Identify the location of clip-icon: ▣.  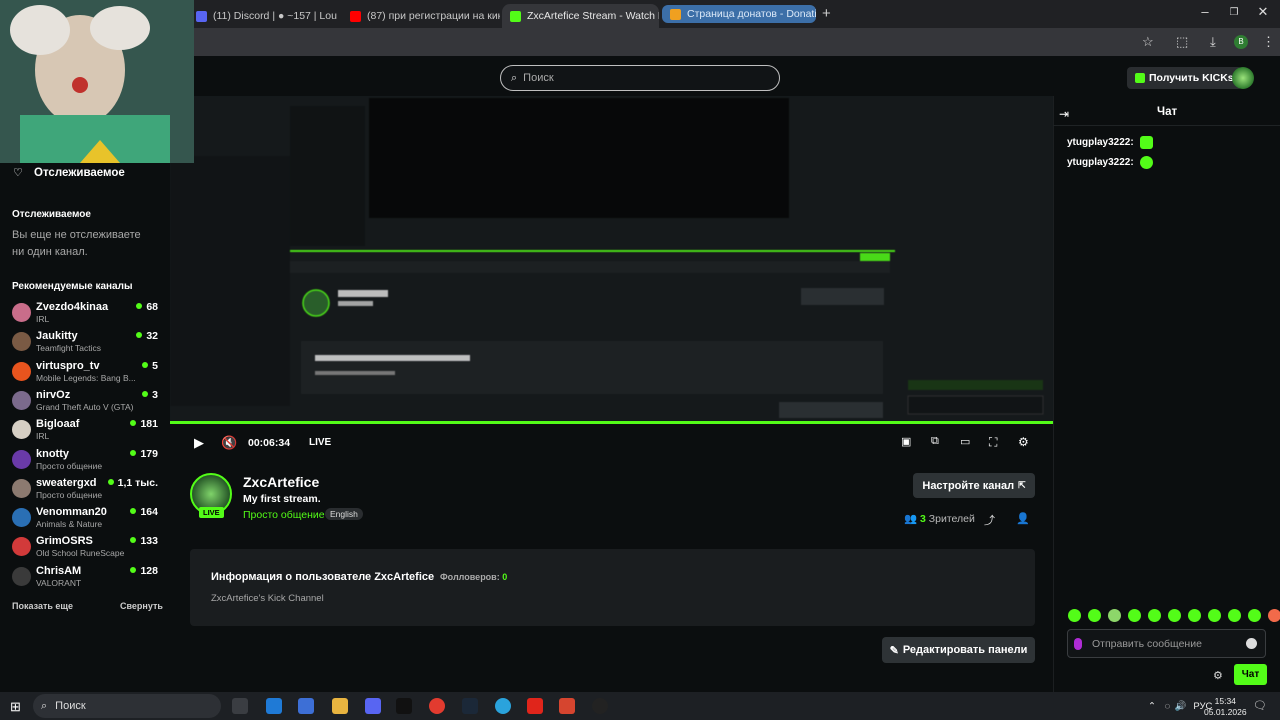
(906, 441).